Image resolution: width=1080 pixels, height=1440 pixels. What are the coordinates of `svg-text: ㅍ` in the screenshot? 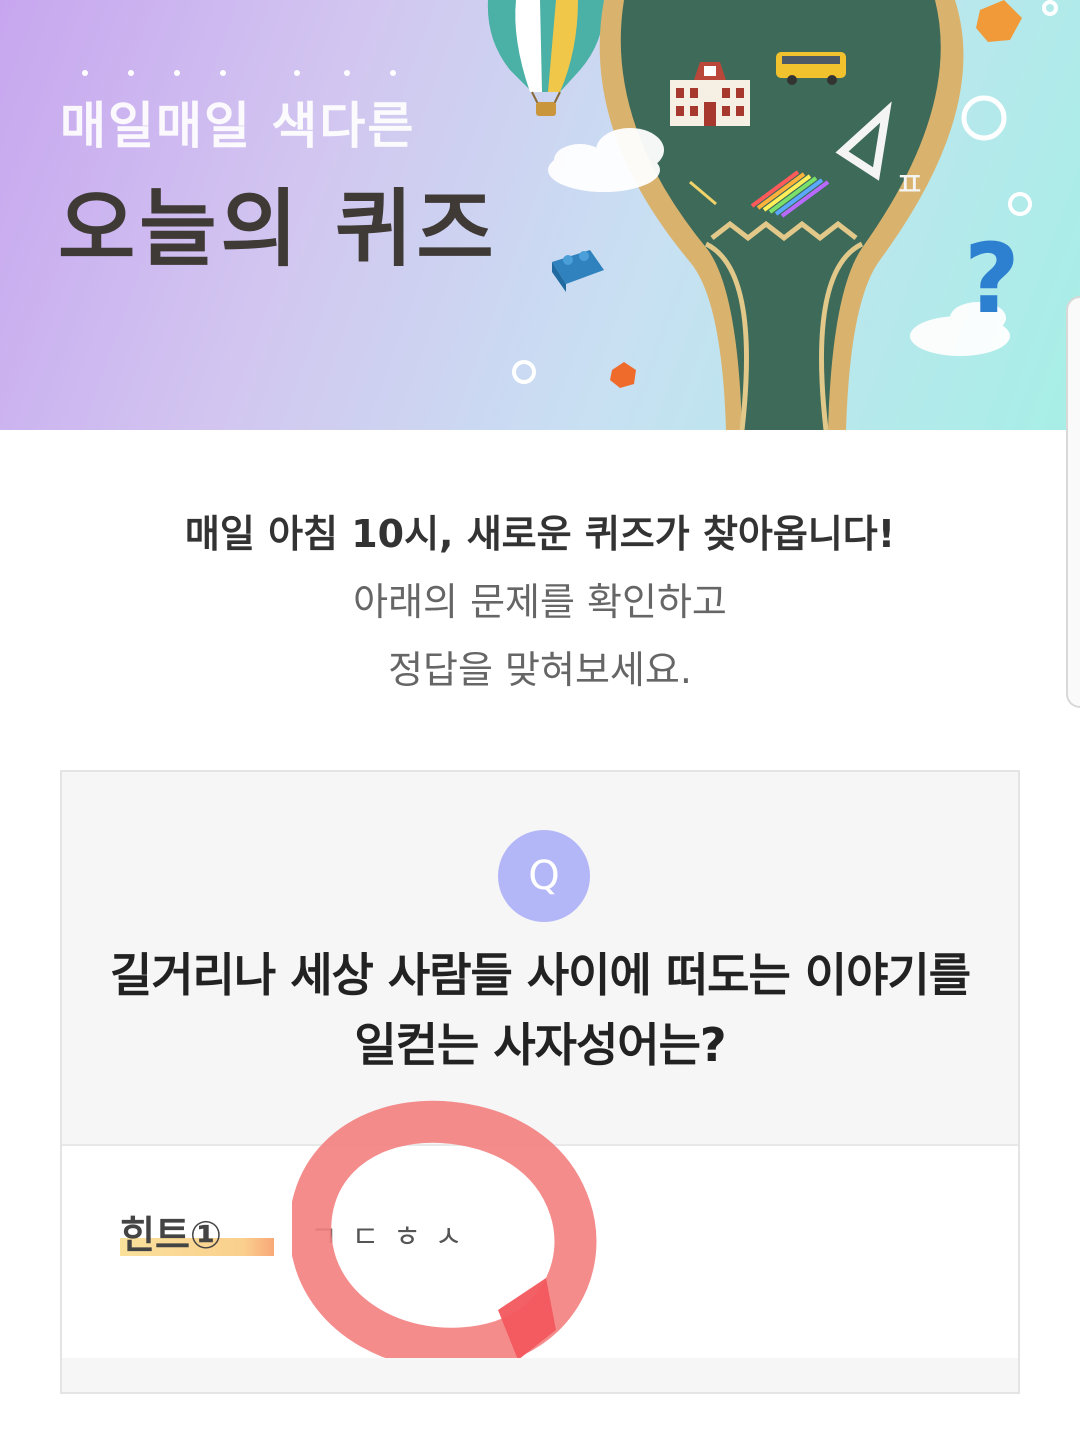 It's located at (909, 185).